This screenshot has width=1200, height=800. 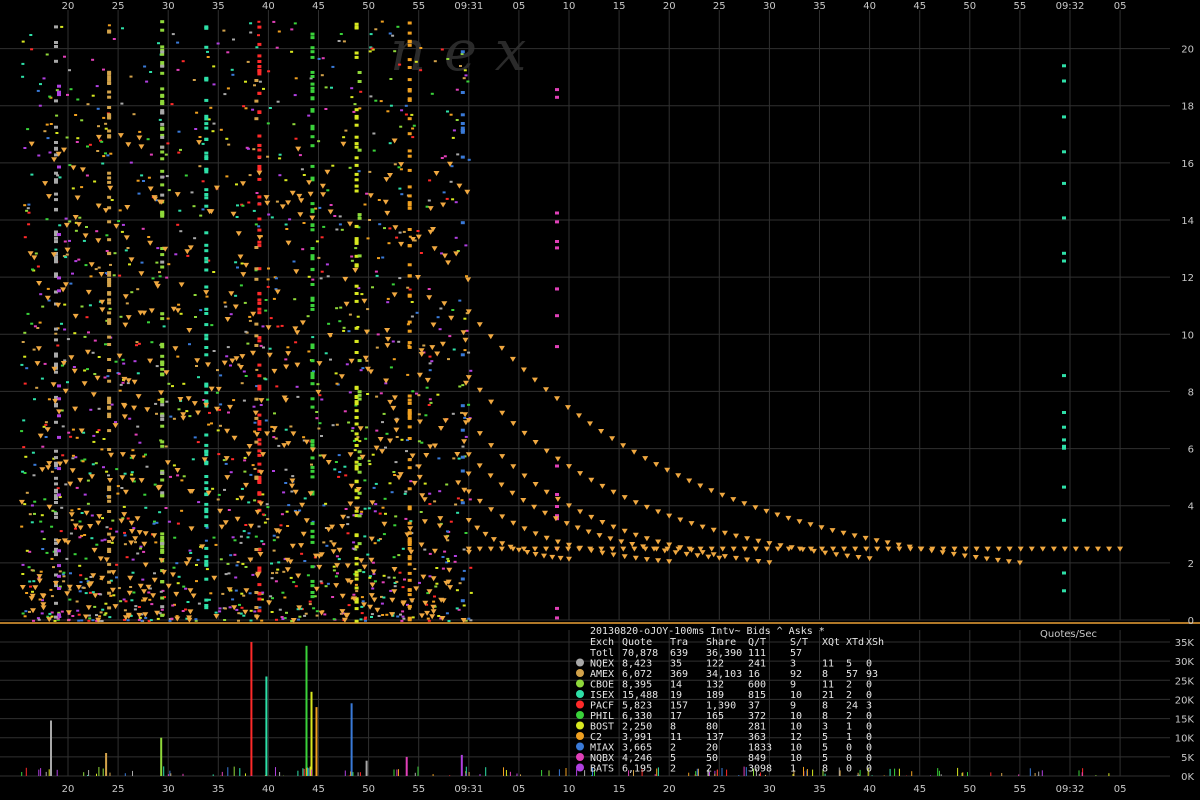 I want to click on summary-header: S/T, so click(x=799, y=642).